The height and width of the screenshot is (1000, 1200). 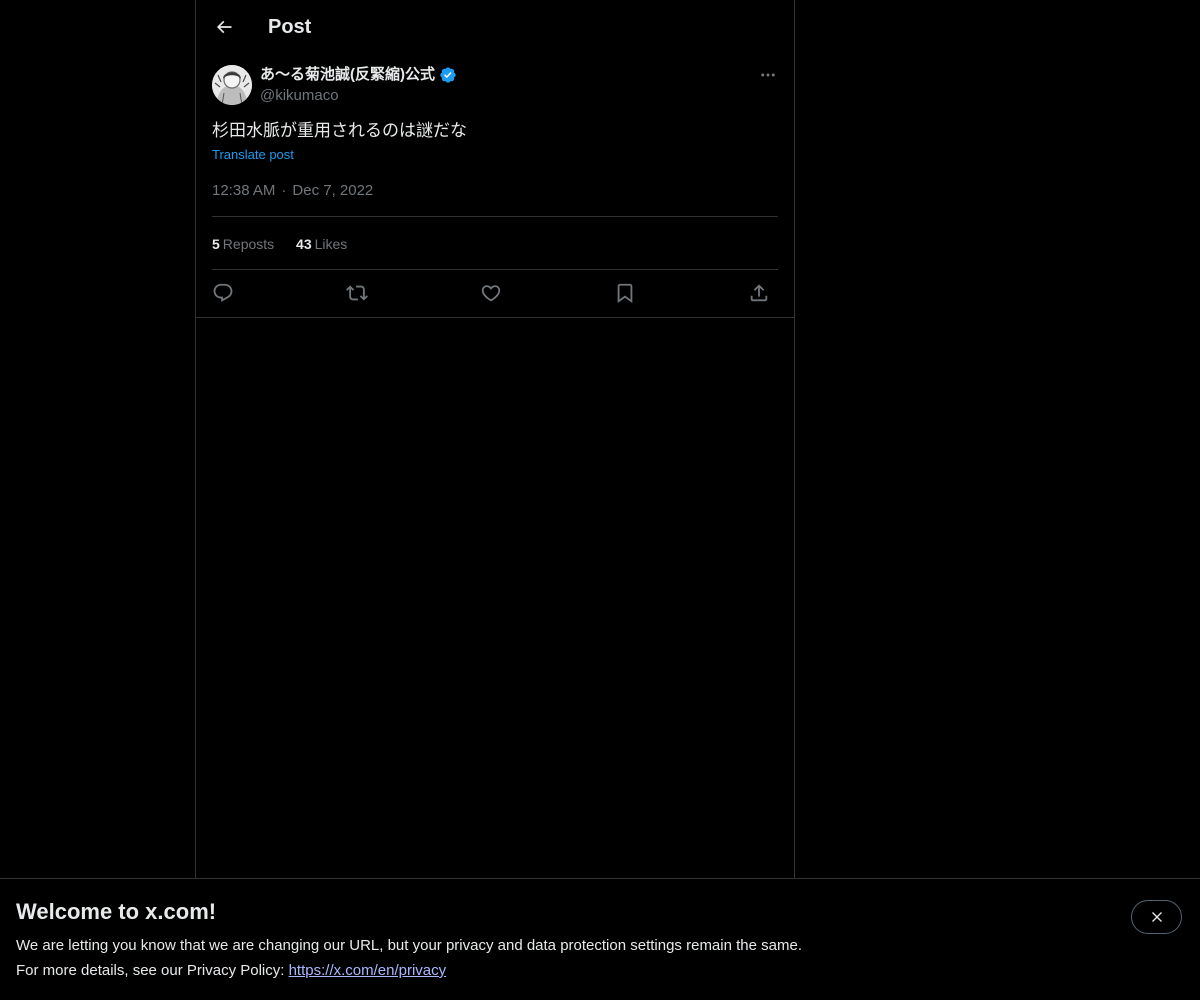 I want to click on arrow-left-icon, so click(x=224, y=27).